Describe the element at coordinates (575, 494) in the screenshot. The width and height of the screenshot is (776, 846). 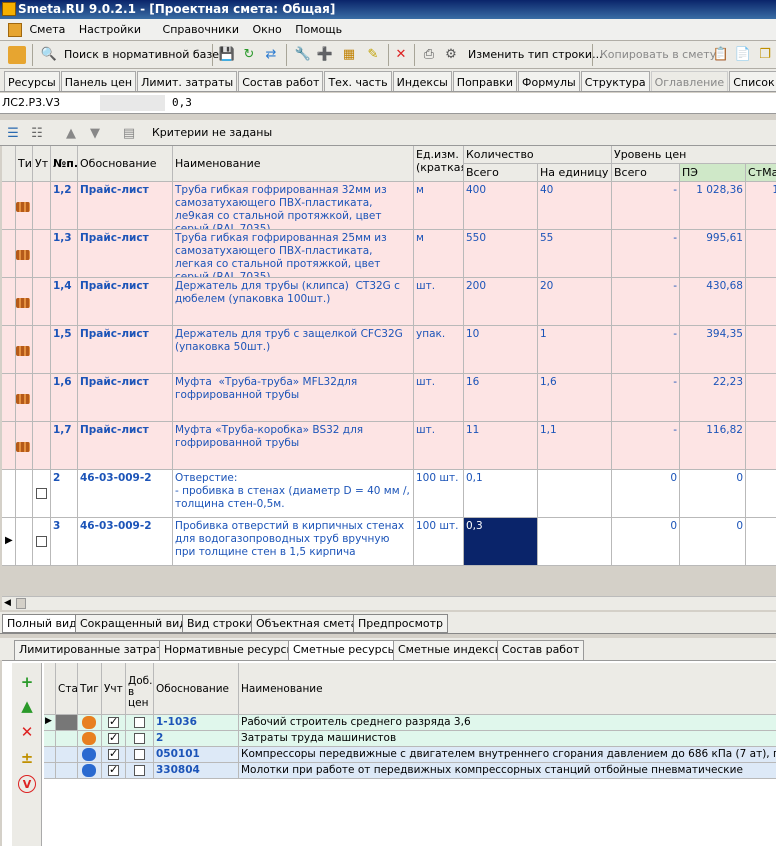
I see `row-qty-per-unit` at that location.